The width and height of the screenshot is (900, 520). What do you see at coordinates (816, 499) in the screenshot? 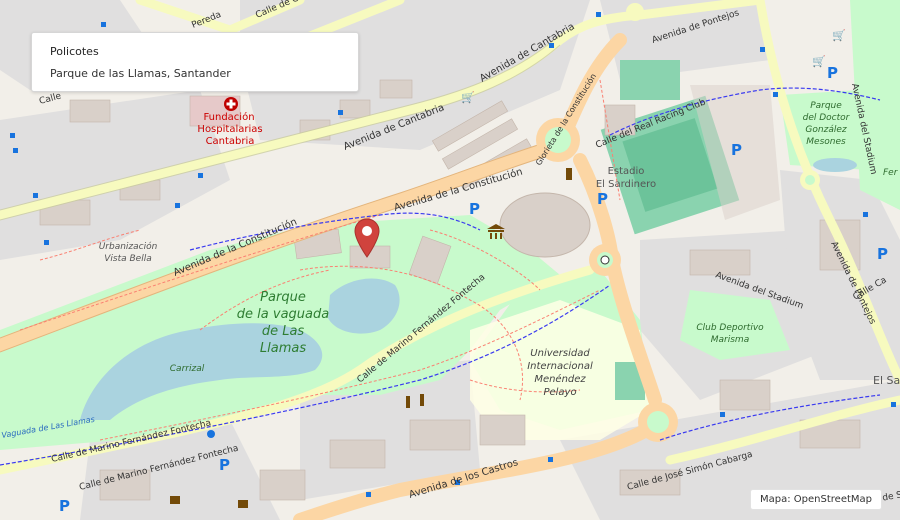
I see `map-attribution: Mapa: OpenStreetMap` at bounding box center [816, 499].